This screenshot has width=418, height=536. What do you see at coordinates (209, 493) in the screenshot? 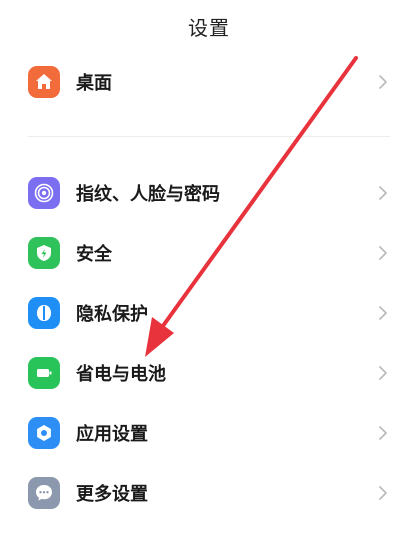
I see `settings-item-more: 更多设置` at bounding box center [209, 493].